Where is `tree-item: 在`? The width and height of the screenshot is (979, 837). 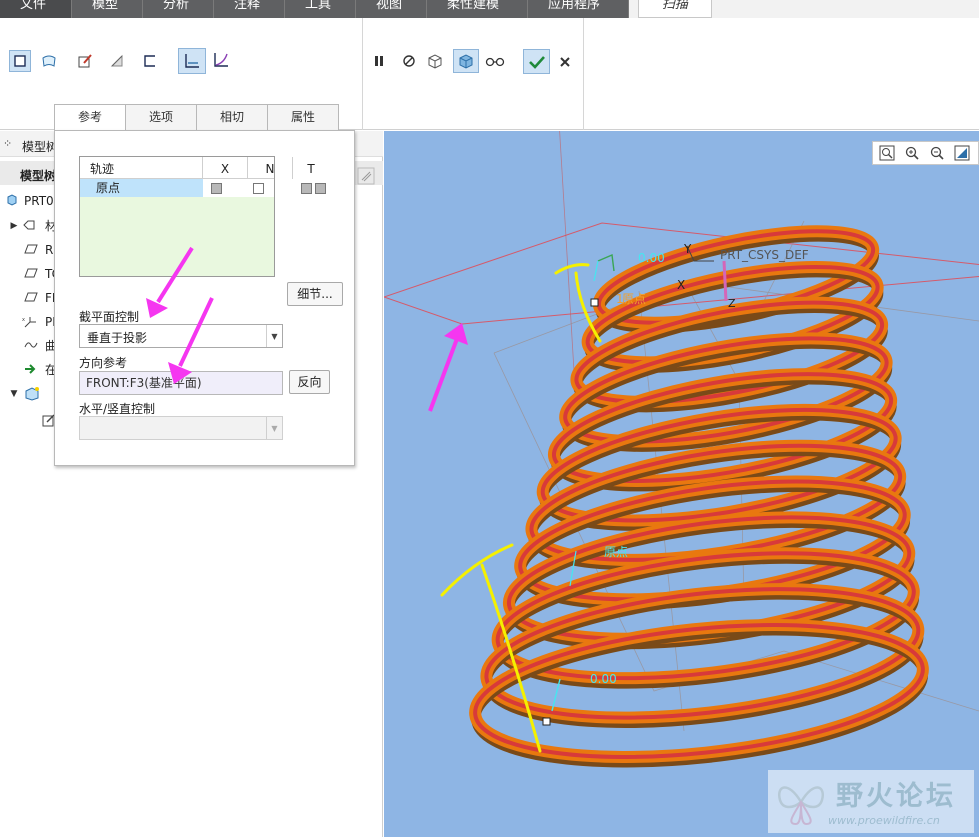
tree-item: 在 is located at coordinates (30, 370).